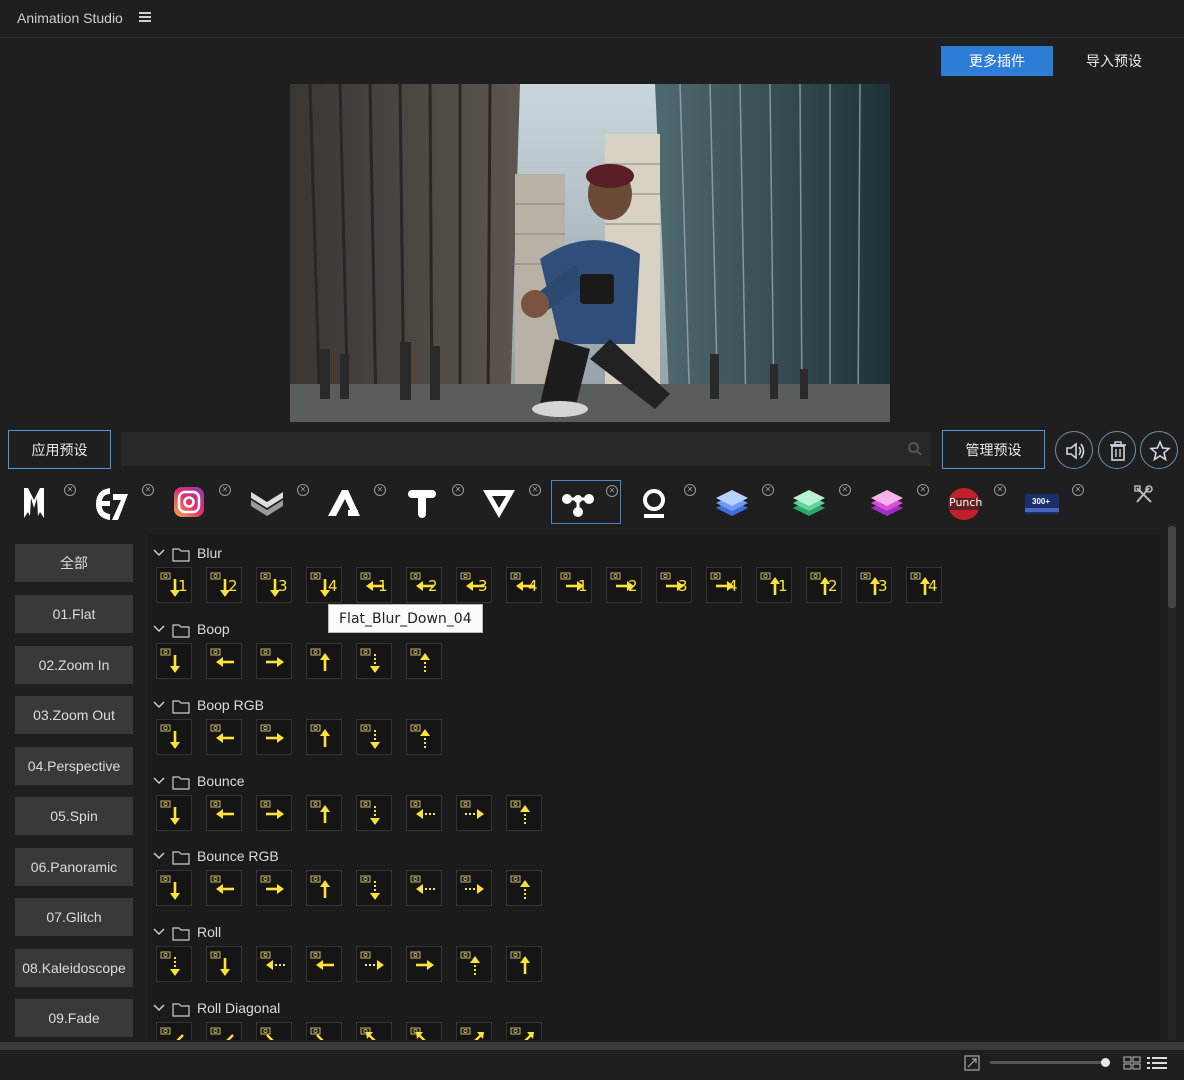  What do you see at coordinates (896, 502) in the screenshot?
I see `plugin-pink-layers: ✕` at bounding box center [896, 502].